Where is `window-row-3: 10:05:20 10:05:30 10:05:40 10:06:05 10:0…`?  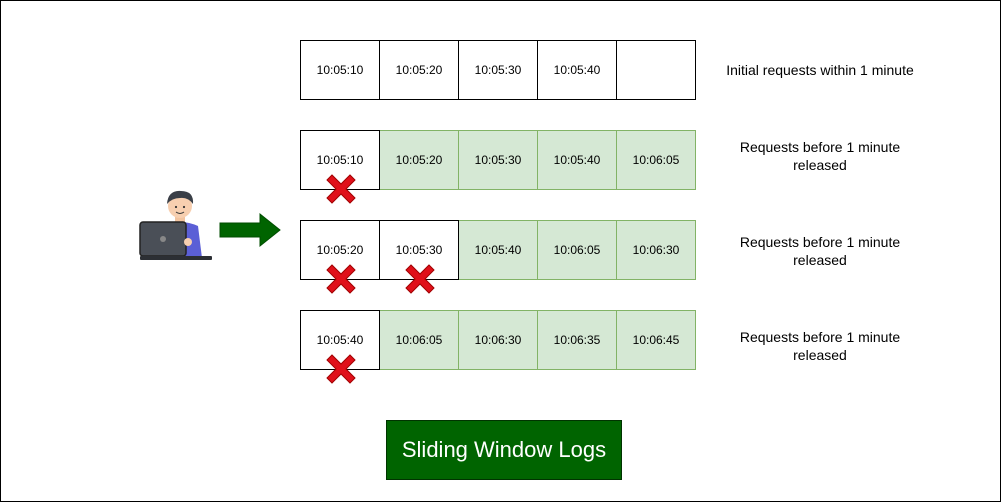
window-row-3: 10:05:20 10:05:30 10:05:40 10:06:05 10:0… is located at coordinates (498, 257).